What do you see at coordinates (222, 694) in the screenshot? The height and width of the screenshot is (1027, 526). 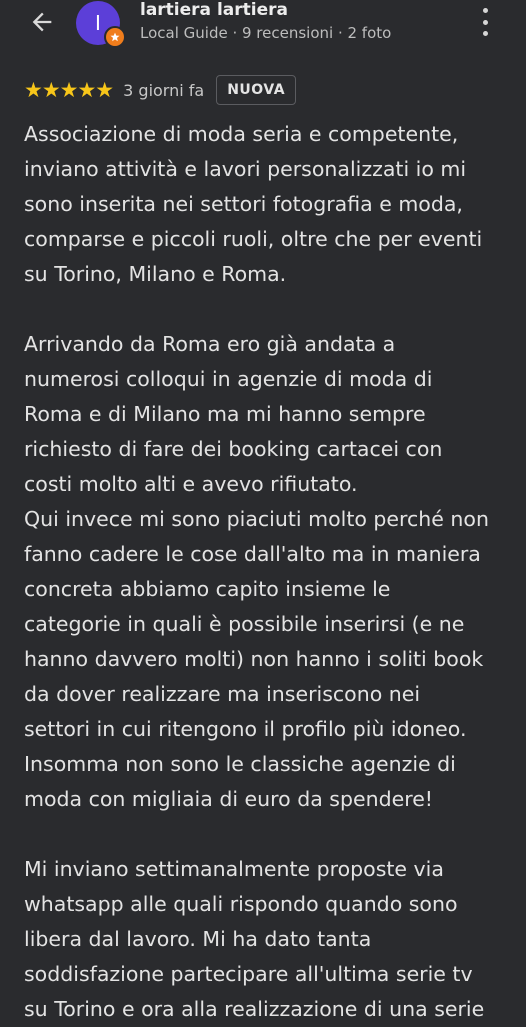 I see `review-text-line: da dover realizzare ma inseriscono nei` at bounding box center [222, 694].